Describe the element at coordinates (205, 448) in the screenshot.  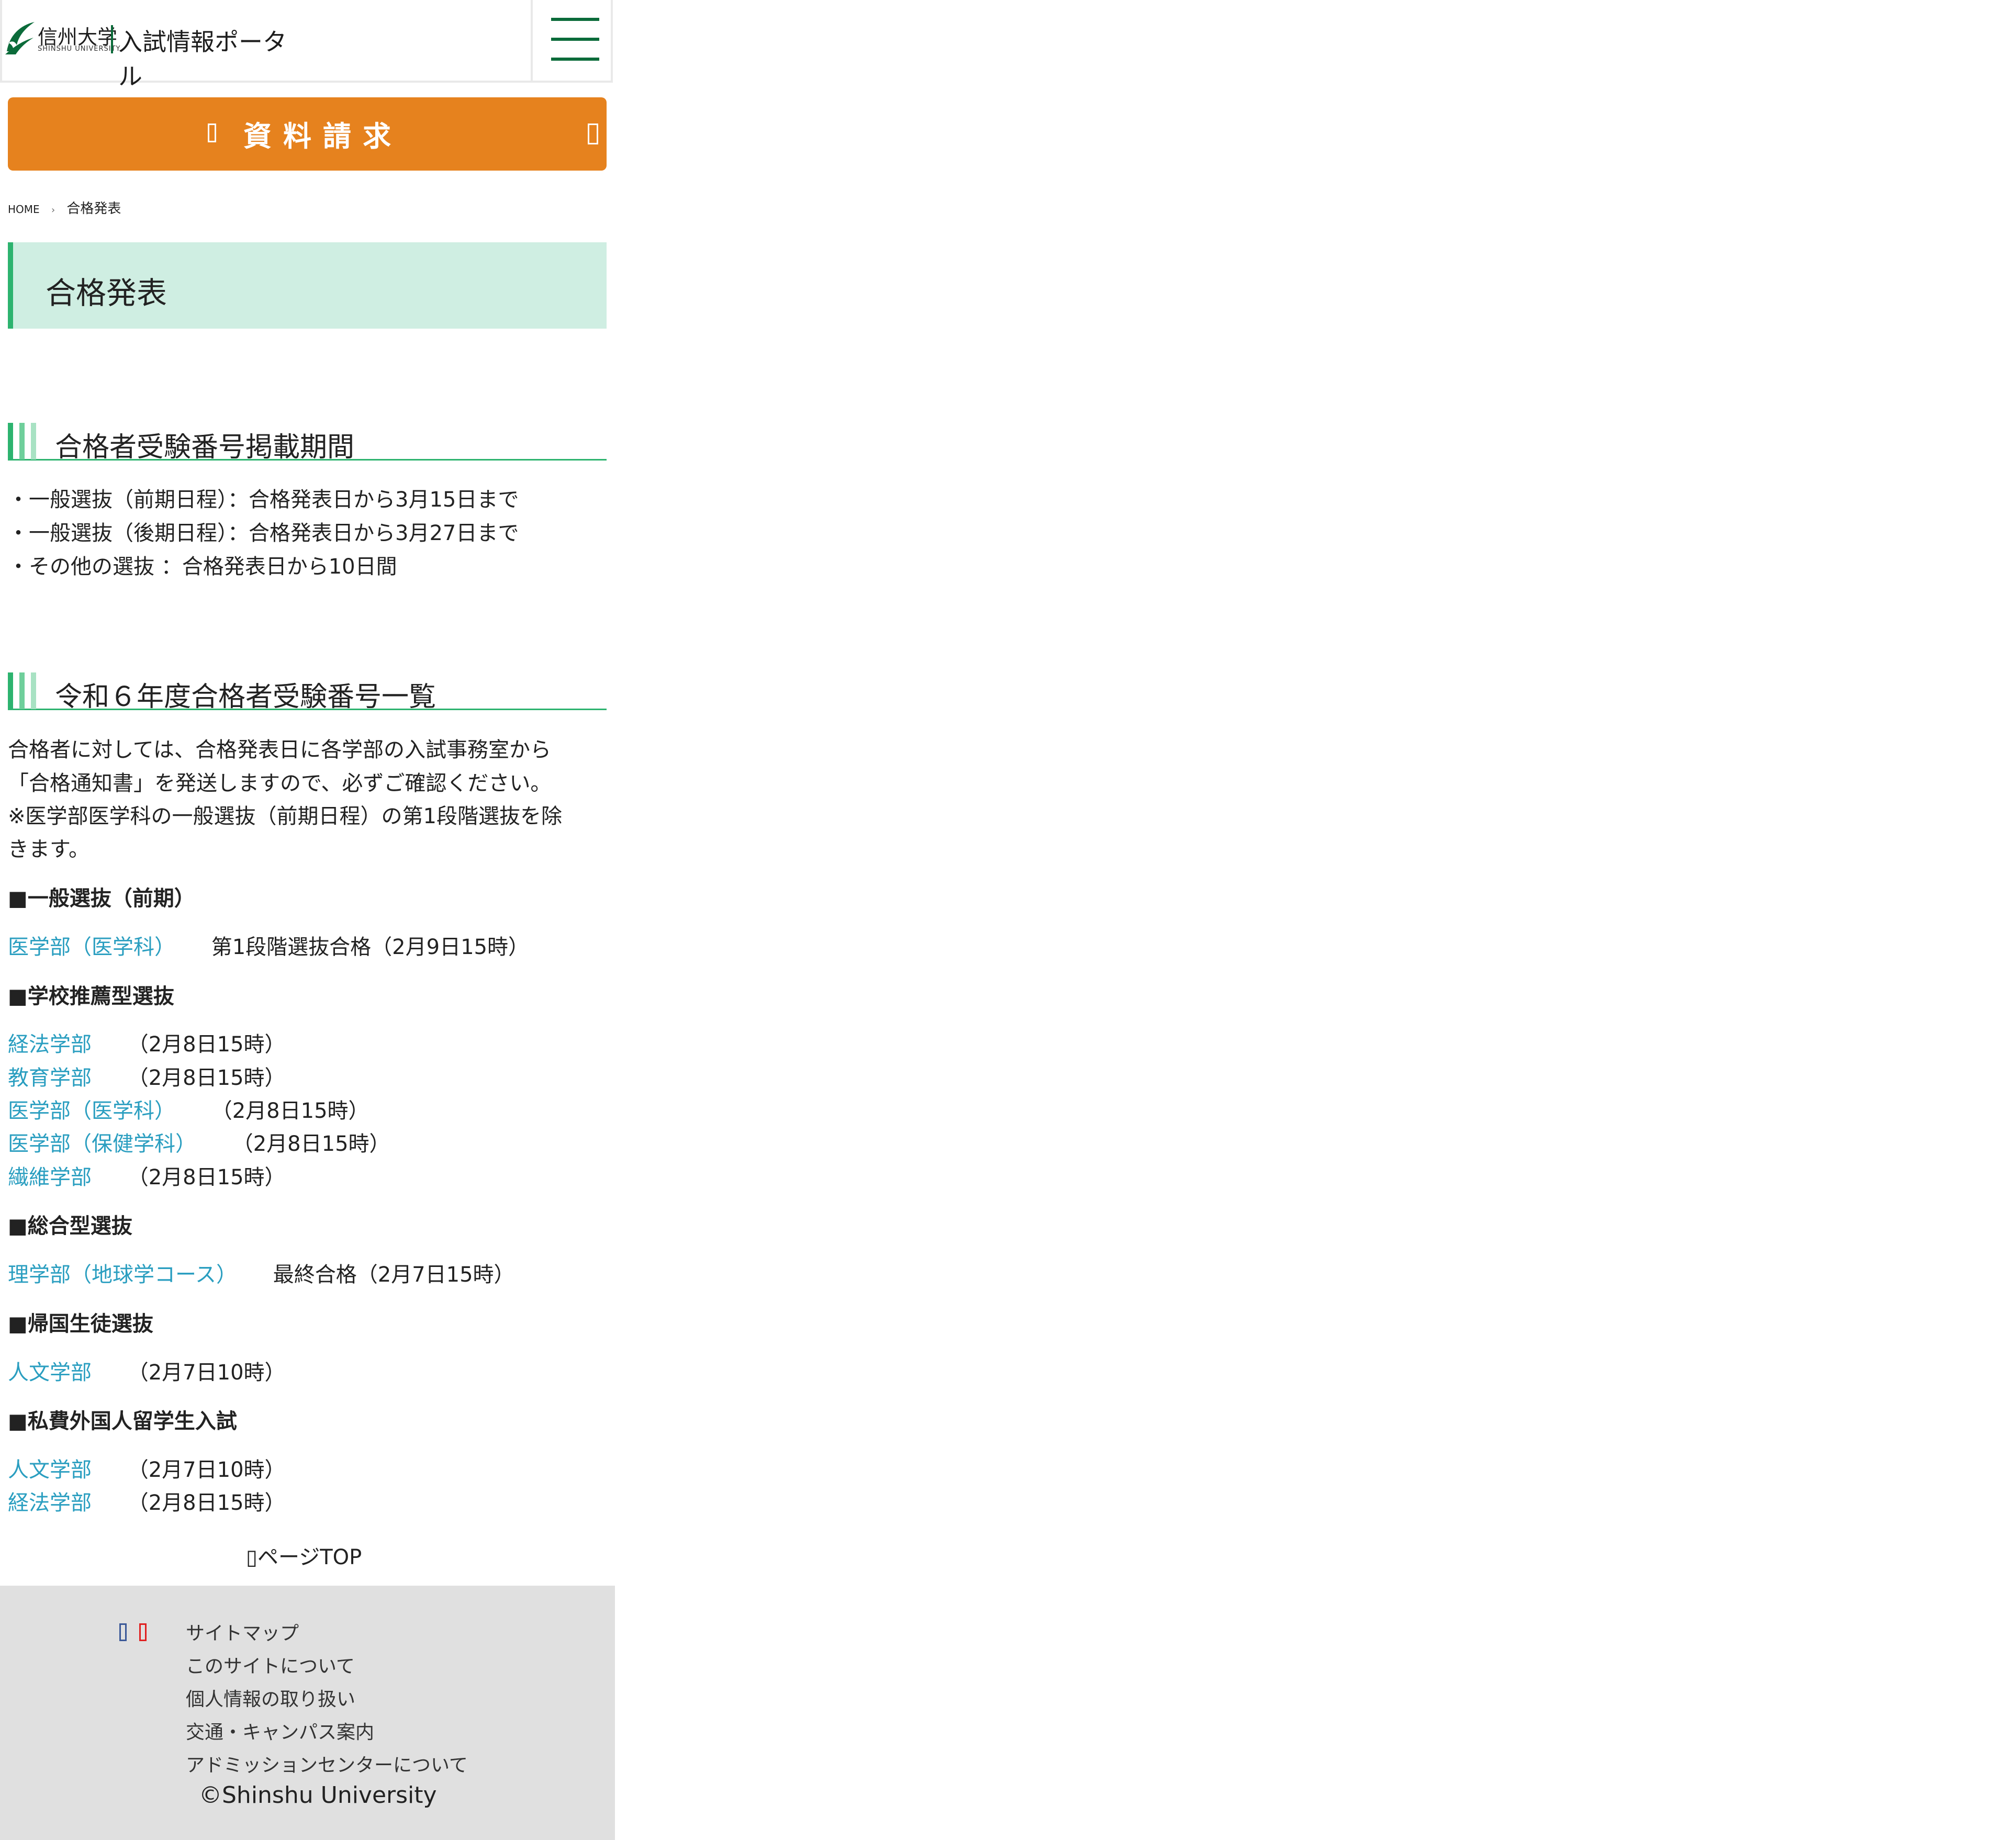
I see `period-heading-text: 合格者受験番号掲載期間` at that location.